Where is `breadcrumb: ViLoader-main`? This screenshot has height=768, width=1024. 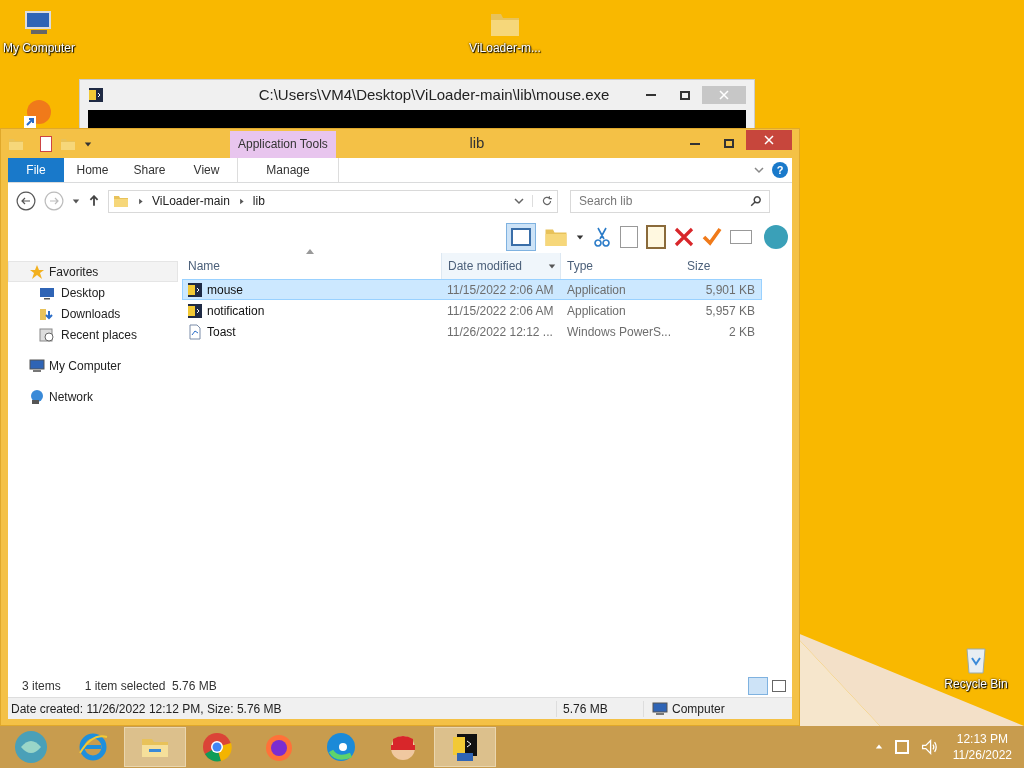 breadcrumb: ViLoader-main is located at coordinates (191, 201).